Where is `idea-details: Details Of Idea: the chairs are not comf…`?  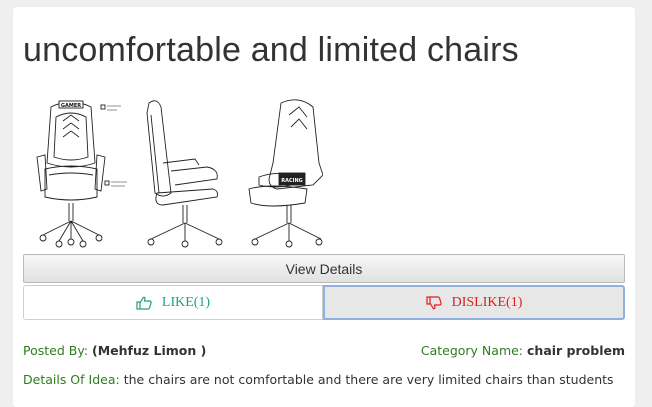 idea-details: Details Of Idea: the chairs are not comf… is located at coordinates (324, 379).